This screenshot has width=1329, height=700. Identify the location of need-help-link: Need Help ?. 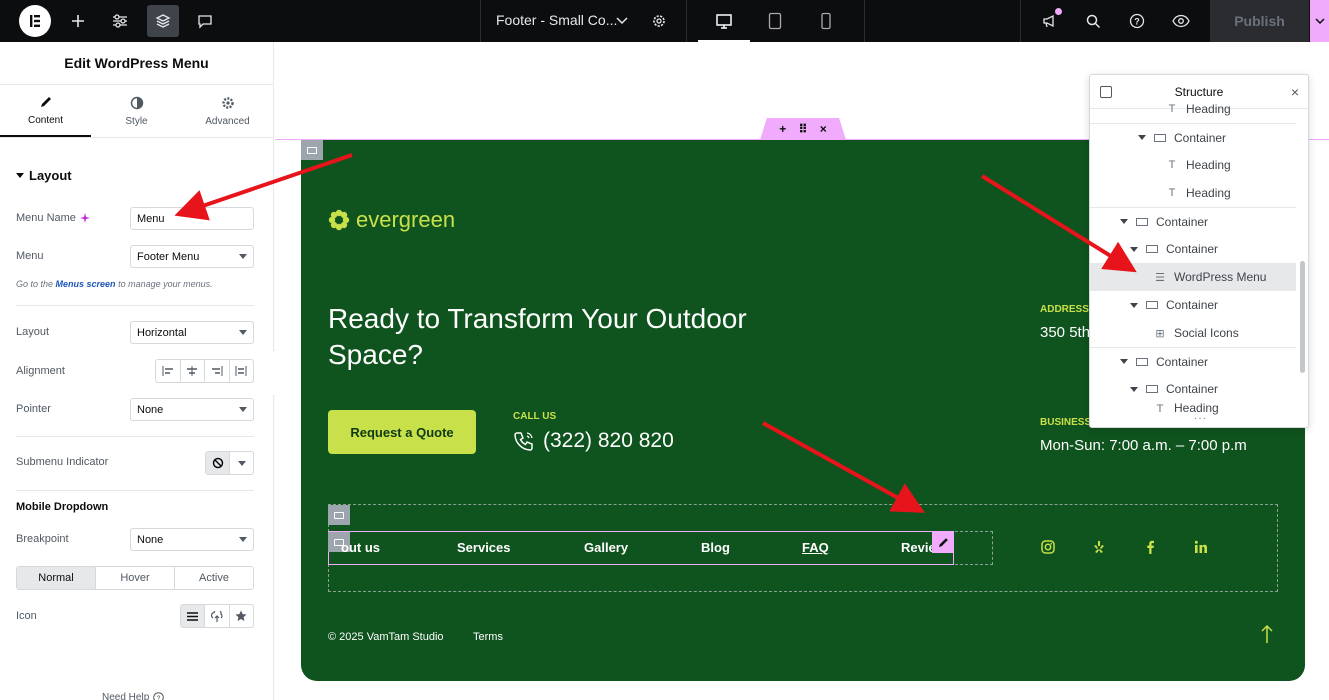
(133, 696).